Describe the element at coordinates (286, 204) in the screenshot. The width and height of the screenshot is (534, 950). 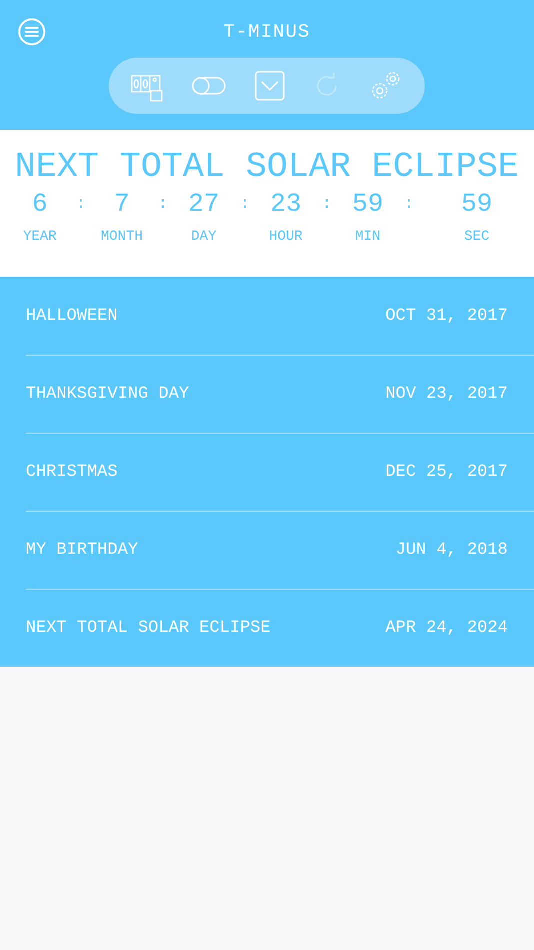
I see `countdown-value: 23` at that location.